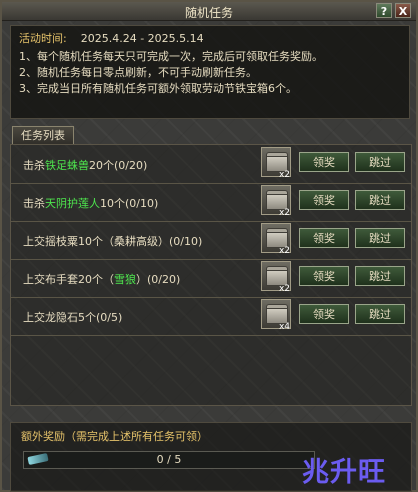 The width and height of the screenshot is (418, 492). I want to click on task-description: 击杀天阴护莲人10个(0/10), so click(91, 203).